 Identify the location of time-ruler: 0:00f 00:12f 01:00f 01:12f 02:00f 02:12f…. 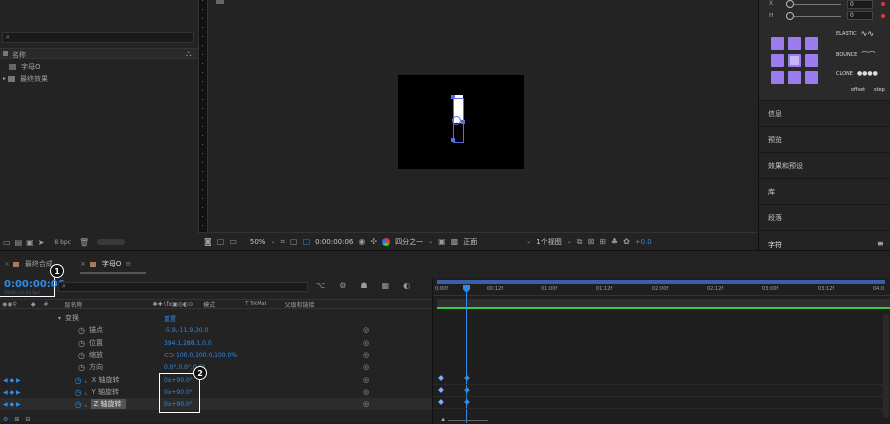
(661, 290).